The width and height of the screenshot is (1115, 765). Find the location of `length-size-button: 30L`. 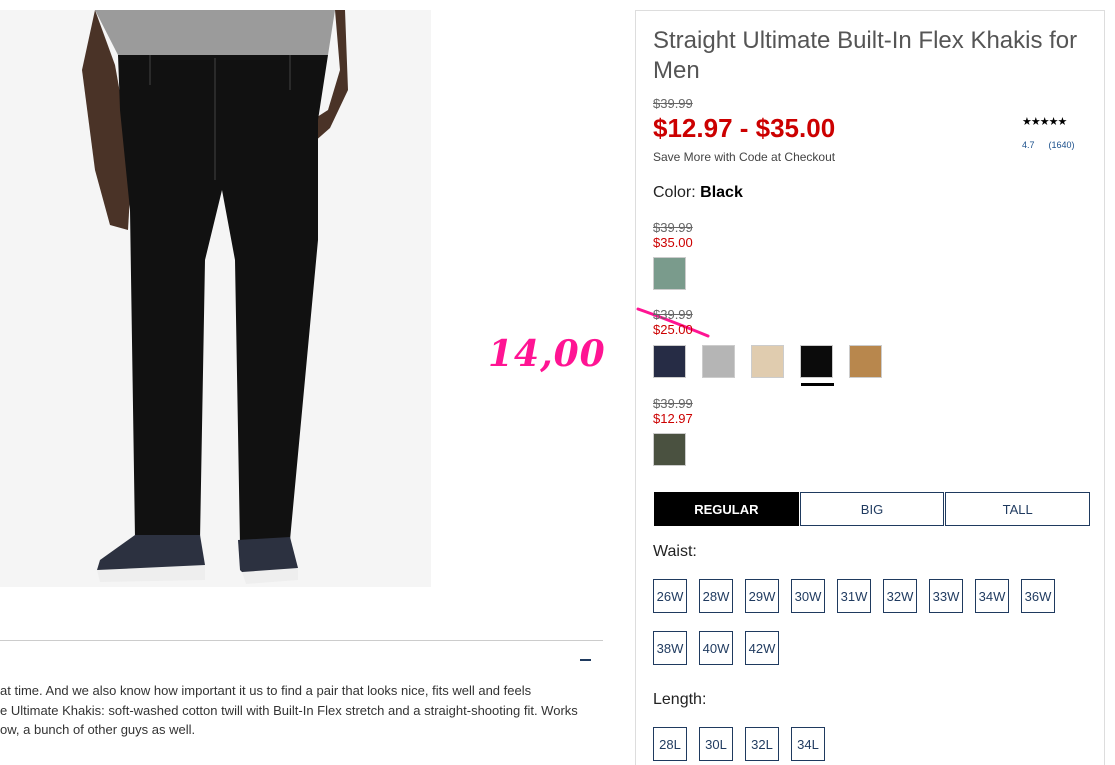

length-size-button: 30L is located at coordinates (716, 744).